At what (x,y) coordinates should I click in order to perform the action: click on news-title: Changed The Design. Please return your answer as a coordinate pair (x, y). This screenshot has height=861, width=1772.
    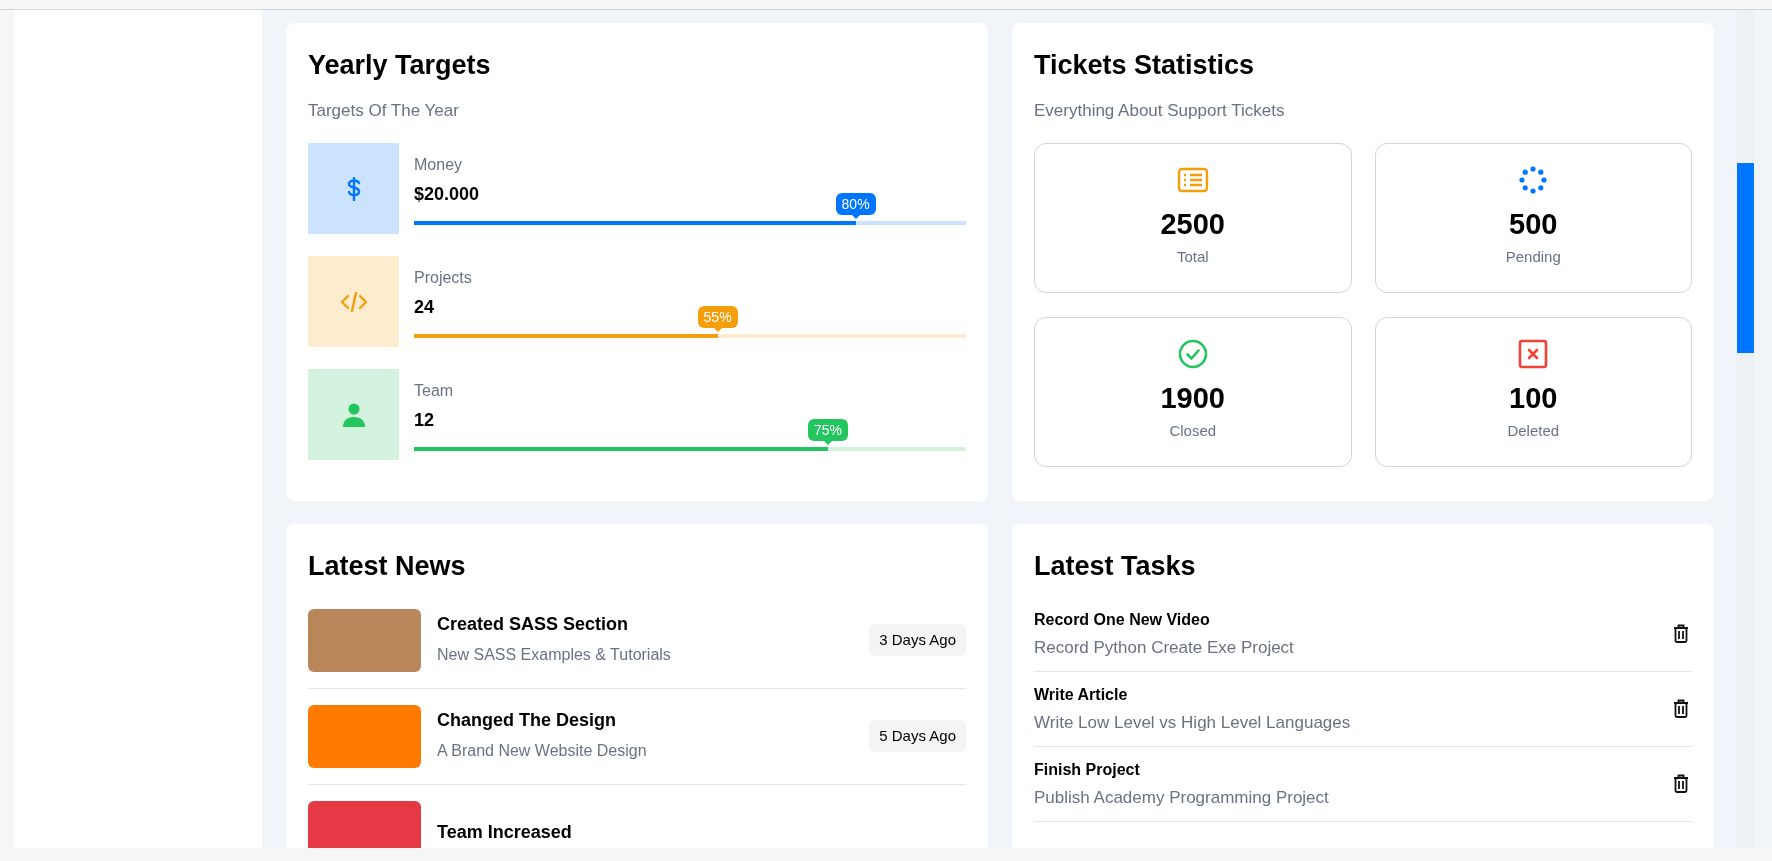
    Looking at the image, I should click on (527, 720).